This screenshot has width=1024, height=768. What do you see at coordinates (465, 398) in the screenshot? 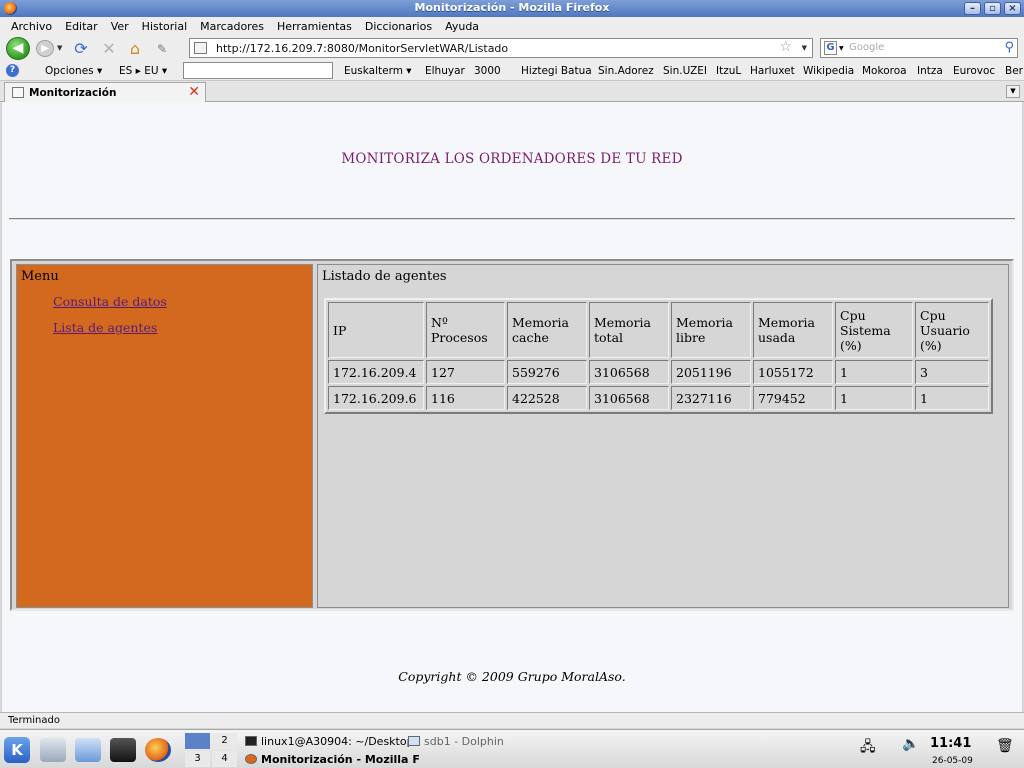
I see `cell-procesos: 116` at bounding box center [465, 398].